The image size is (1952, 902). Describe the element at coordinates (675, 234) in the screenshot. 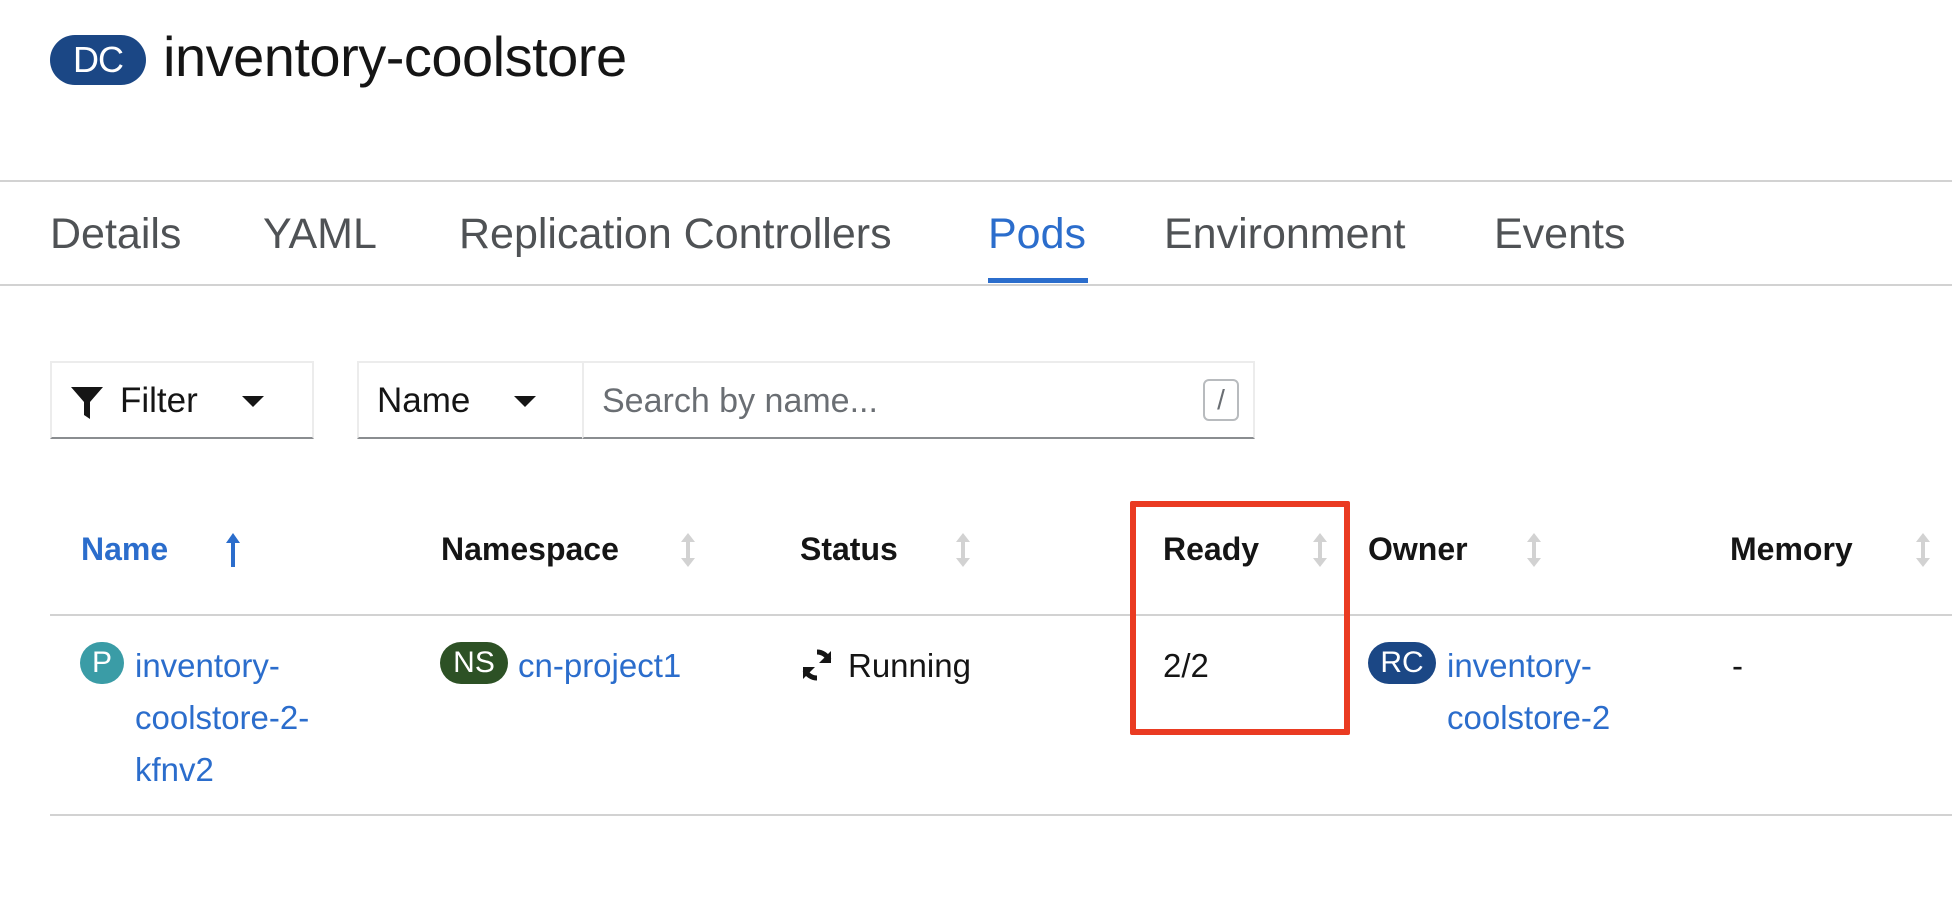

I see `tab-replication-controllers: Replication Controllers` at that location.